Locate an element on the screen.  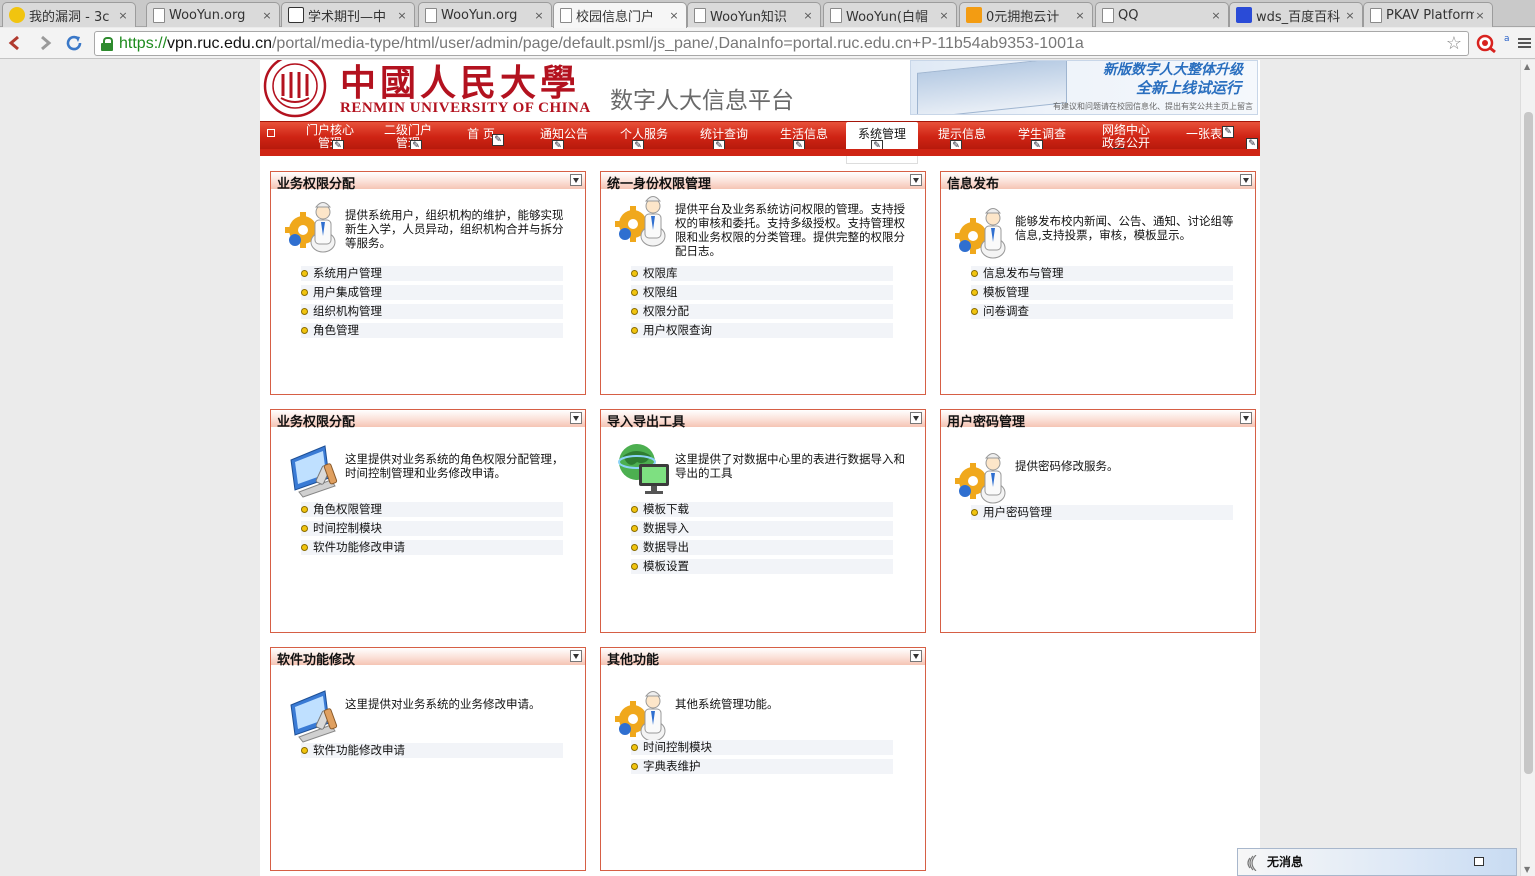
nav-item: 通知公告 is located at coordinates (564, 136).